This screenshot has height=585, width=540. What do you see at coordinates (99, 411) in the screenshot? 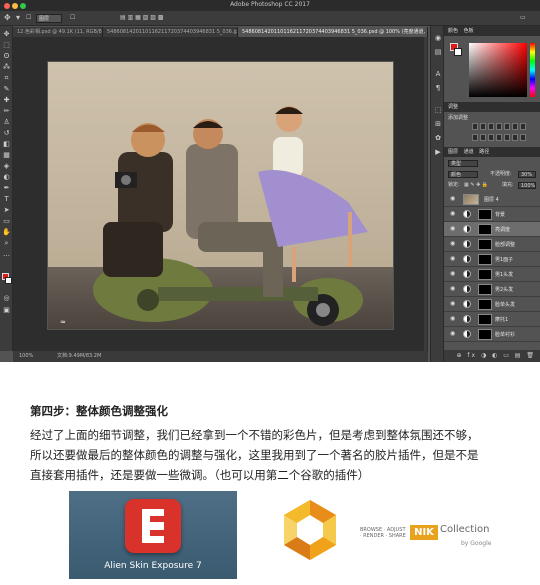
I see `step-heading: 第四步：整体颜色调整强化` at bounding box center [99, 411].